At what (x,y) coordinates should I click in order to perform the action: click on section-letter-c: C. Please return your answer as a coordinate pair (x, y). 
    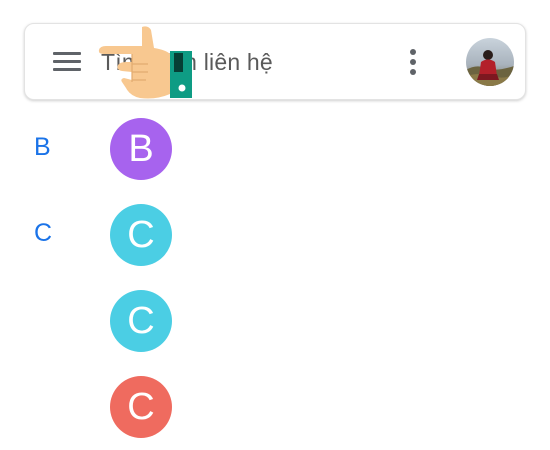
    Looking at the image, I should click on (43, 233).